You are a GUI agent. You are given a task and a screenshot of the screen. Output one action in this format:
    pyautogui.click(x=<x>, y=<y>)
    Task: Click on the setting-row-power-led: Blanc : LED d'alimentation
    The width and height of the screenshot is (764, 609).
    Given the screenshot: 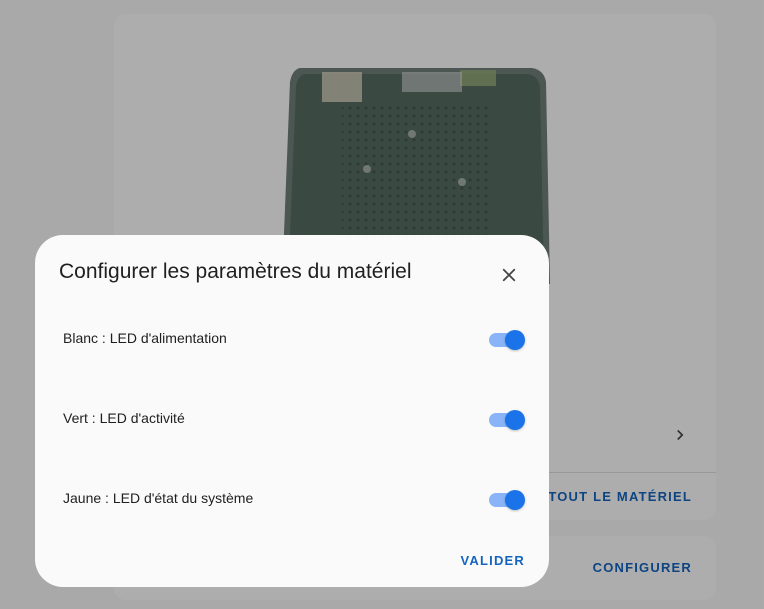 What is the action you would take?
    pyautogui.click(x=294, y=339)
    